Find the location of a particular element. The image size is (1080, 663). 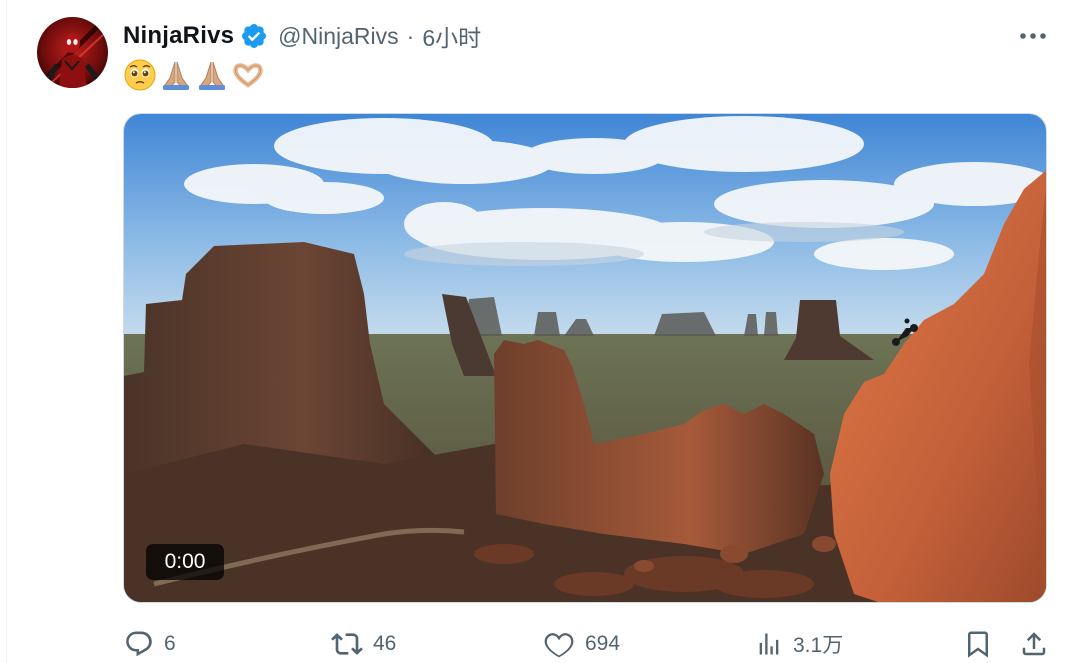

avatar-image is located at coordinates (72, 52).